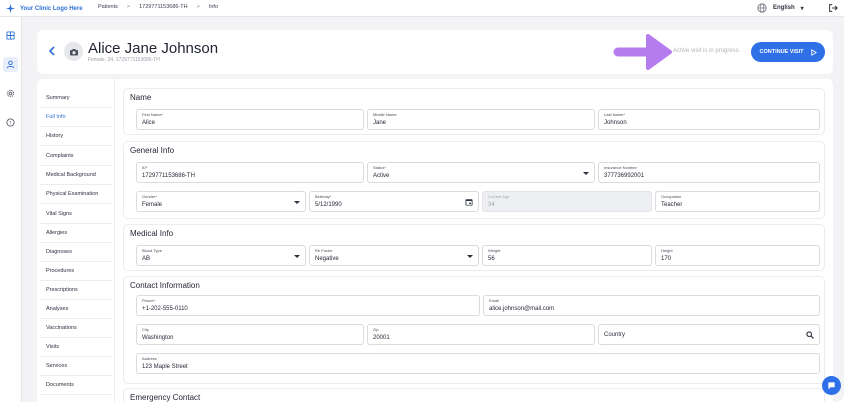 This screenshot has height=402, width=844. Describe the element at coordinates (76, 290) in the screenshot. I see `sidebar-item-prescriptions: Prescriptions` at that location.